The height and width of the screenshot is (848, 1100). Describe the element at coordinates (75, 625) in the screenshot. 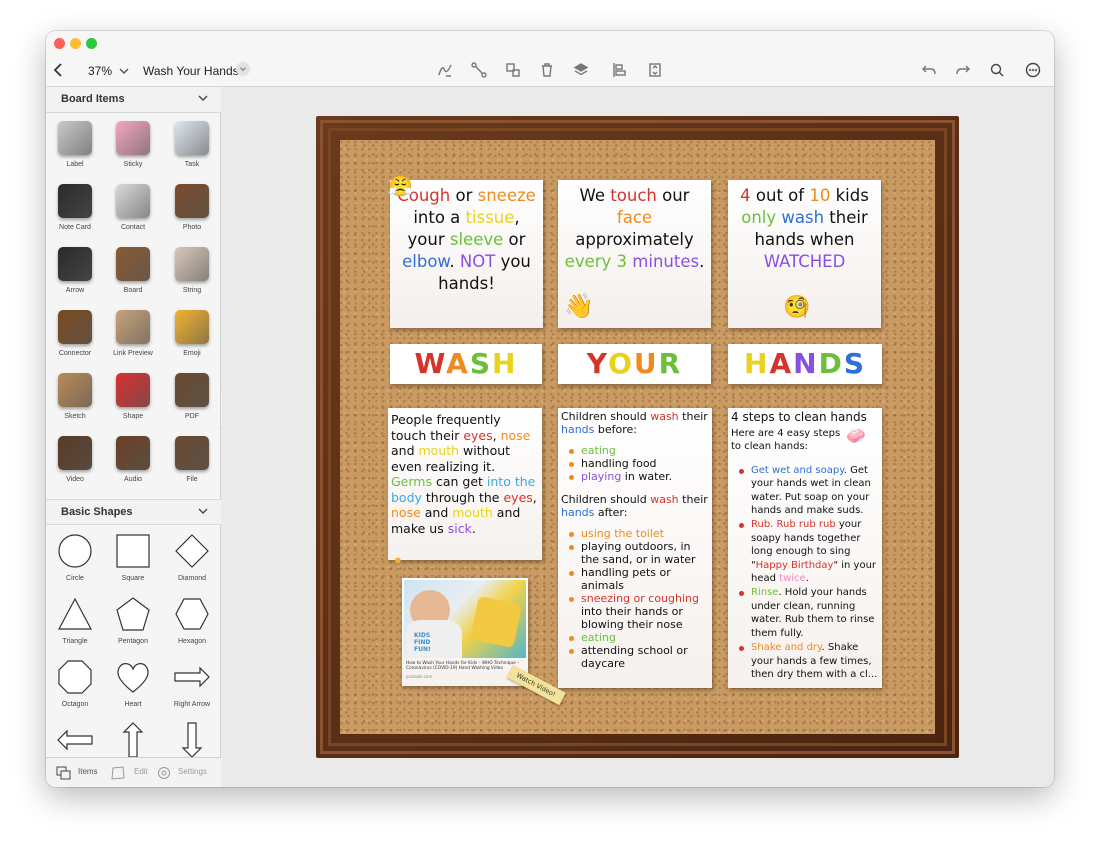

I see `shape-triangle: Triangle` at that location.